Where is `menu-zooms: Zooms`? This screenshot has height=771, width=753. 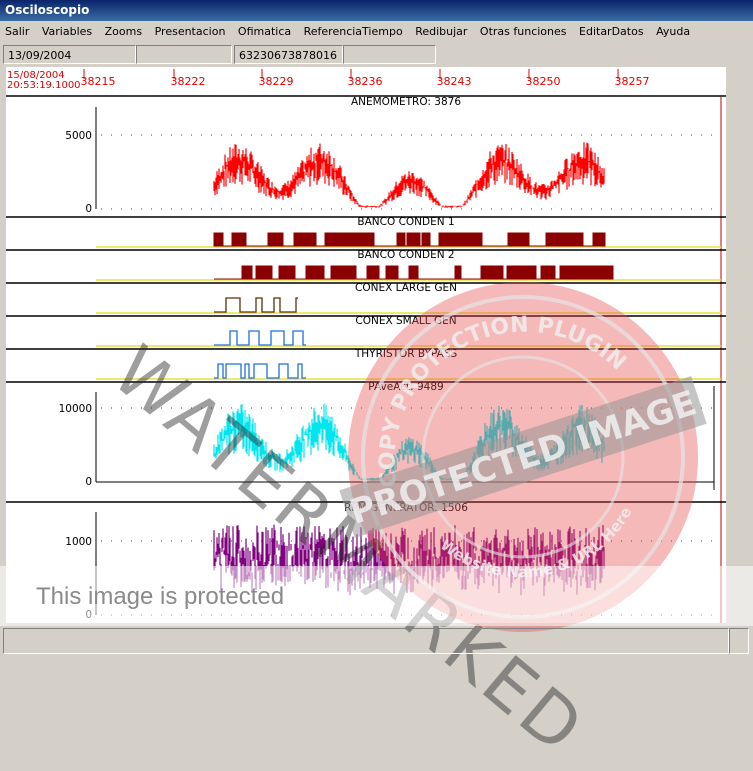 menu-zooms: Zooms is located at coordinates (123, 31).